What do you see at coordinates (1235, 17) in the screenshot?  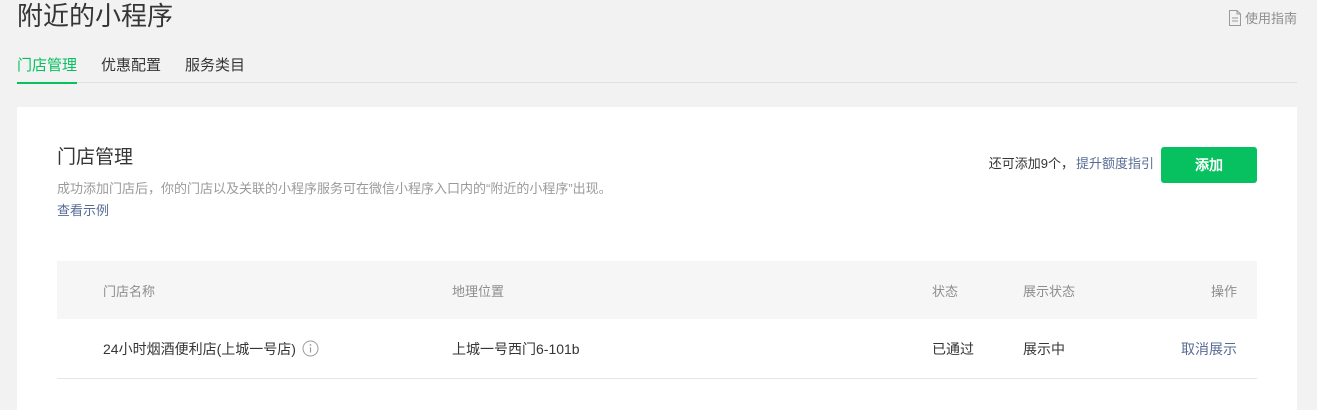 I see `document-icon` at bounding box center [1235, 17].